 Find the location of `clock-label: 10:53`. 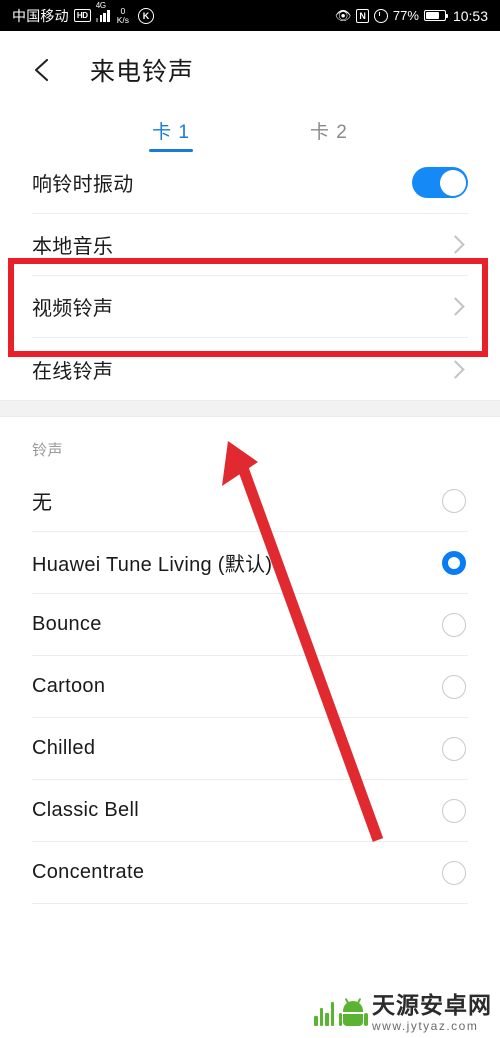

clock-label: 10:53 is located at coordinates (470, 15).